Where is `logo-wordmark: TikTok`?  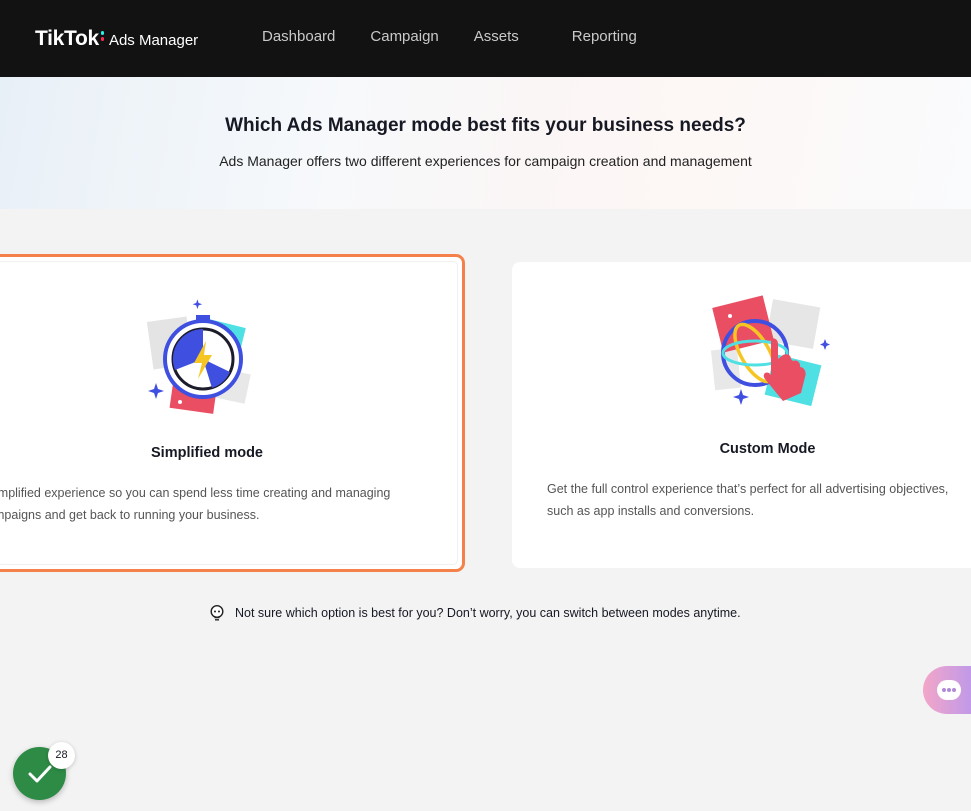
logo-wordmark: TikTok is located at coordinates (67, 38).